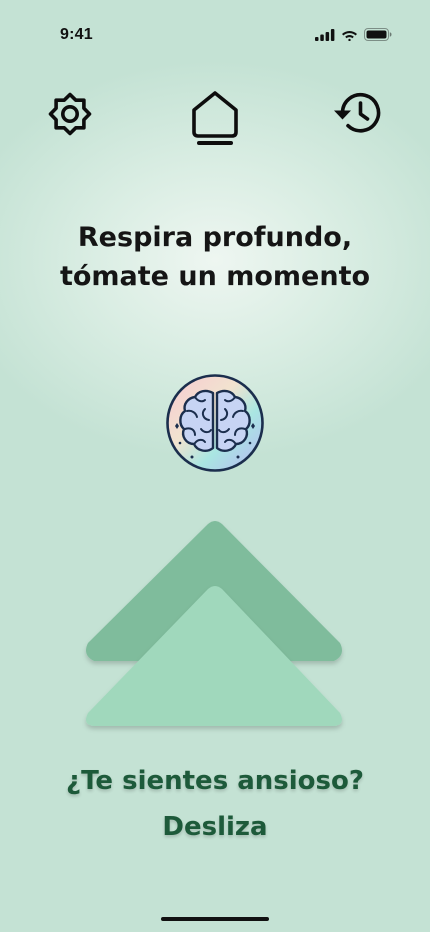  What do you see at coordinates (215, 237) in the screenshot?
I see `headline-line-1: Respira profundo,` at bounding box center [215, 237].